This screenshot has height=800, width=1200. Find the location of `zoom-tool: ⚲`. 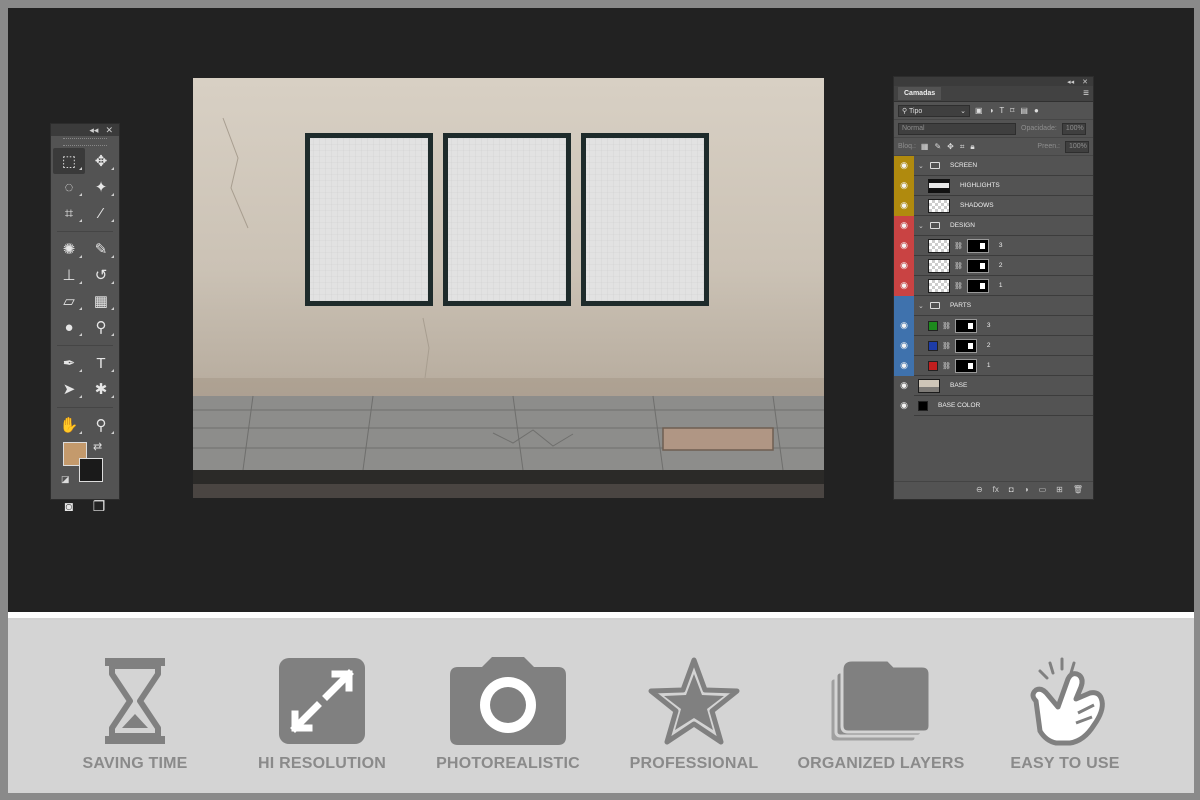

zoom-tool: ⚲ is located at coordinates (101, 425).